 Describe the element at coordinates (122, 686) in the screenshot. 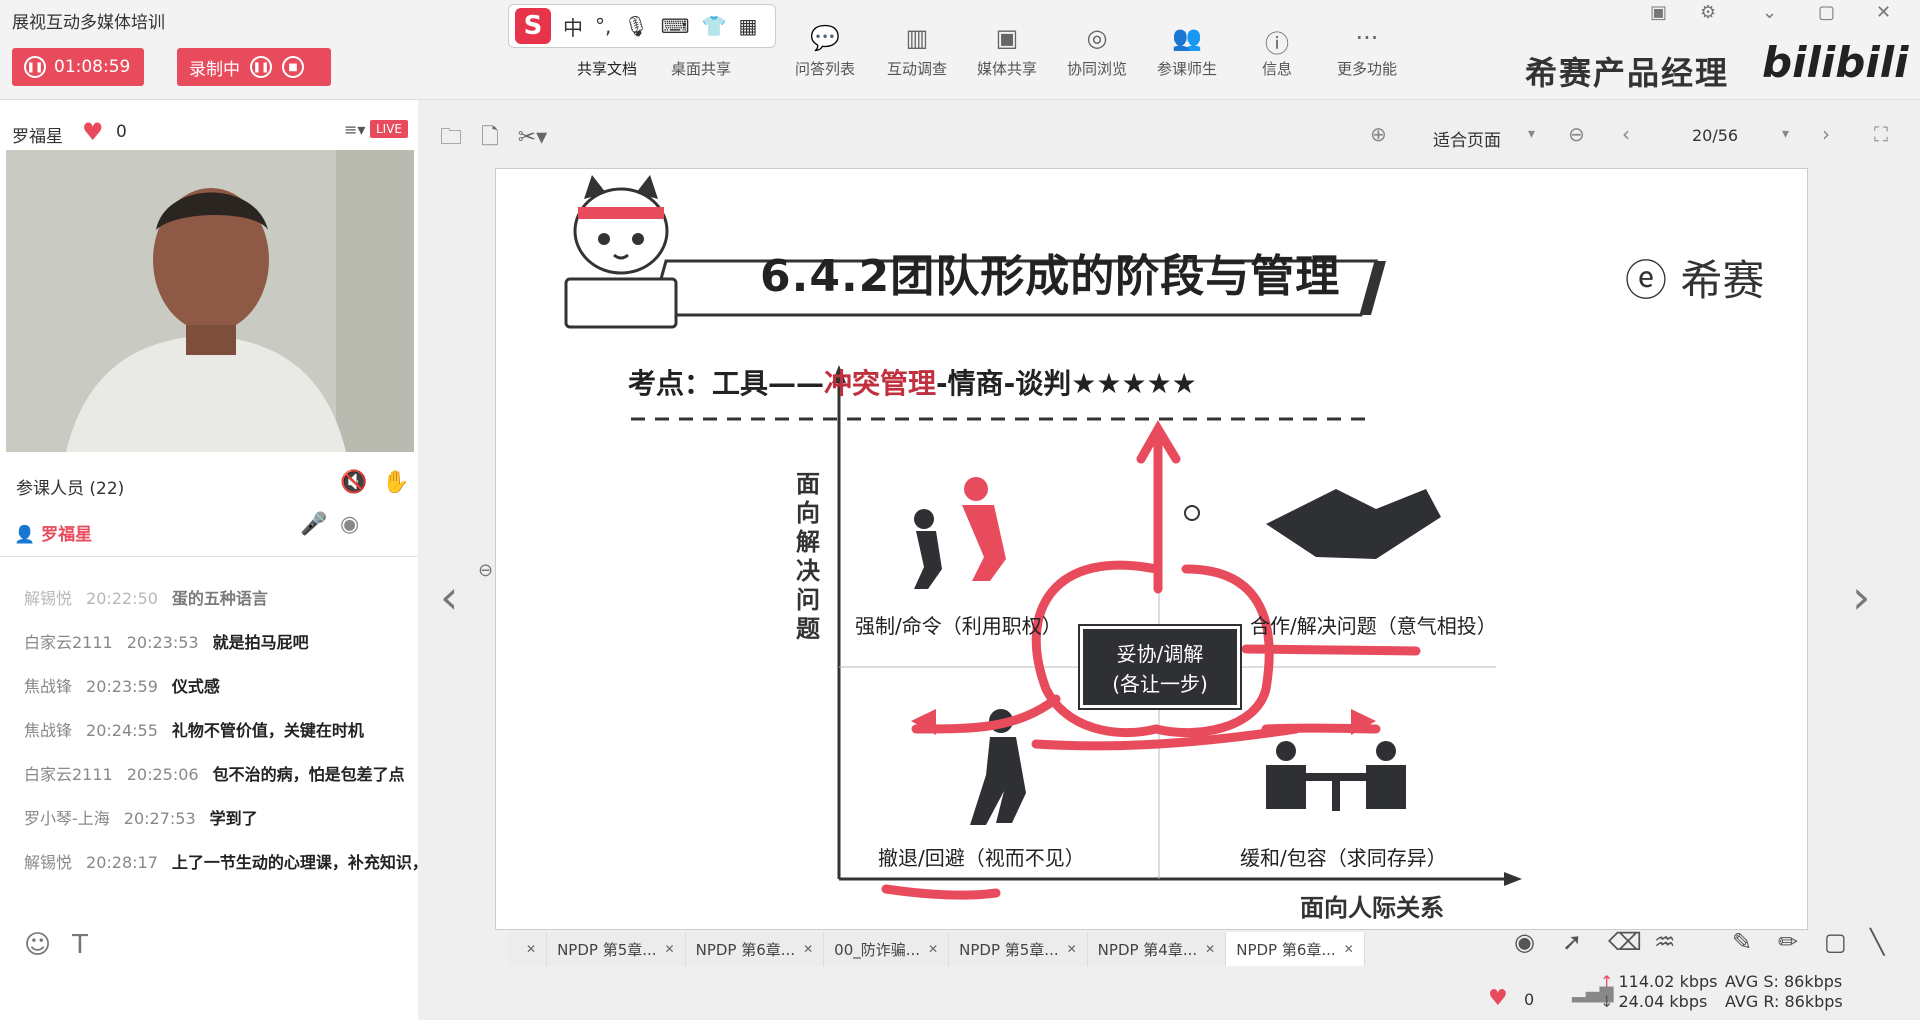

I see `chat-time: 20:23:59` at that location.